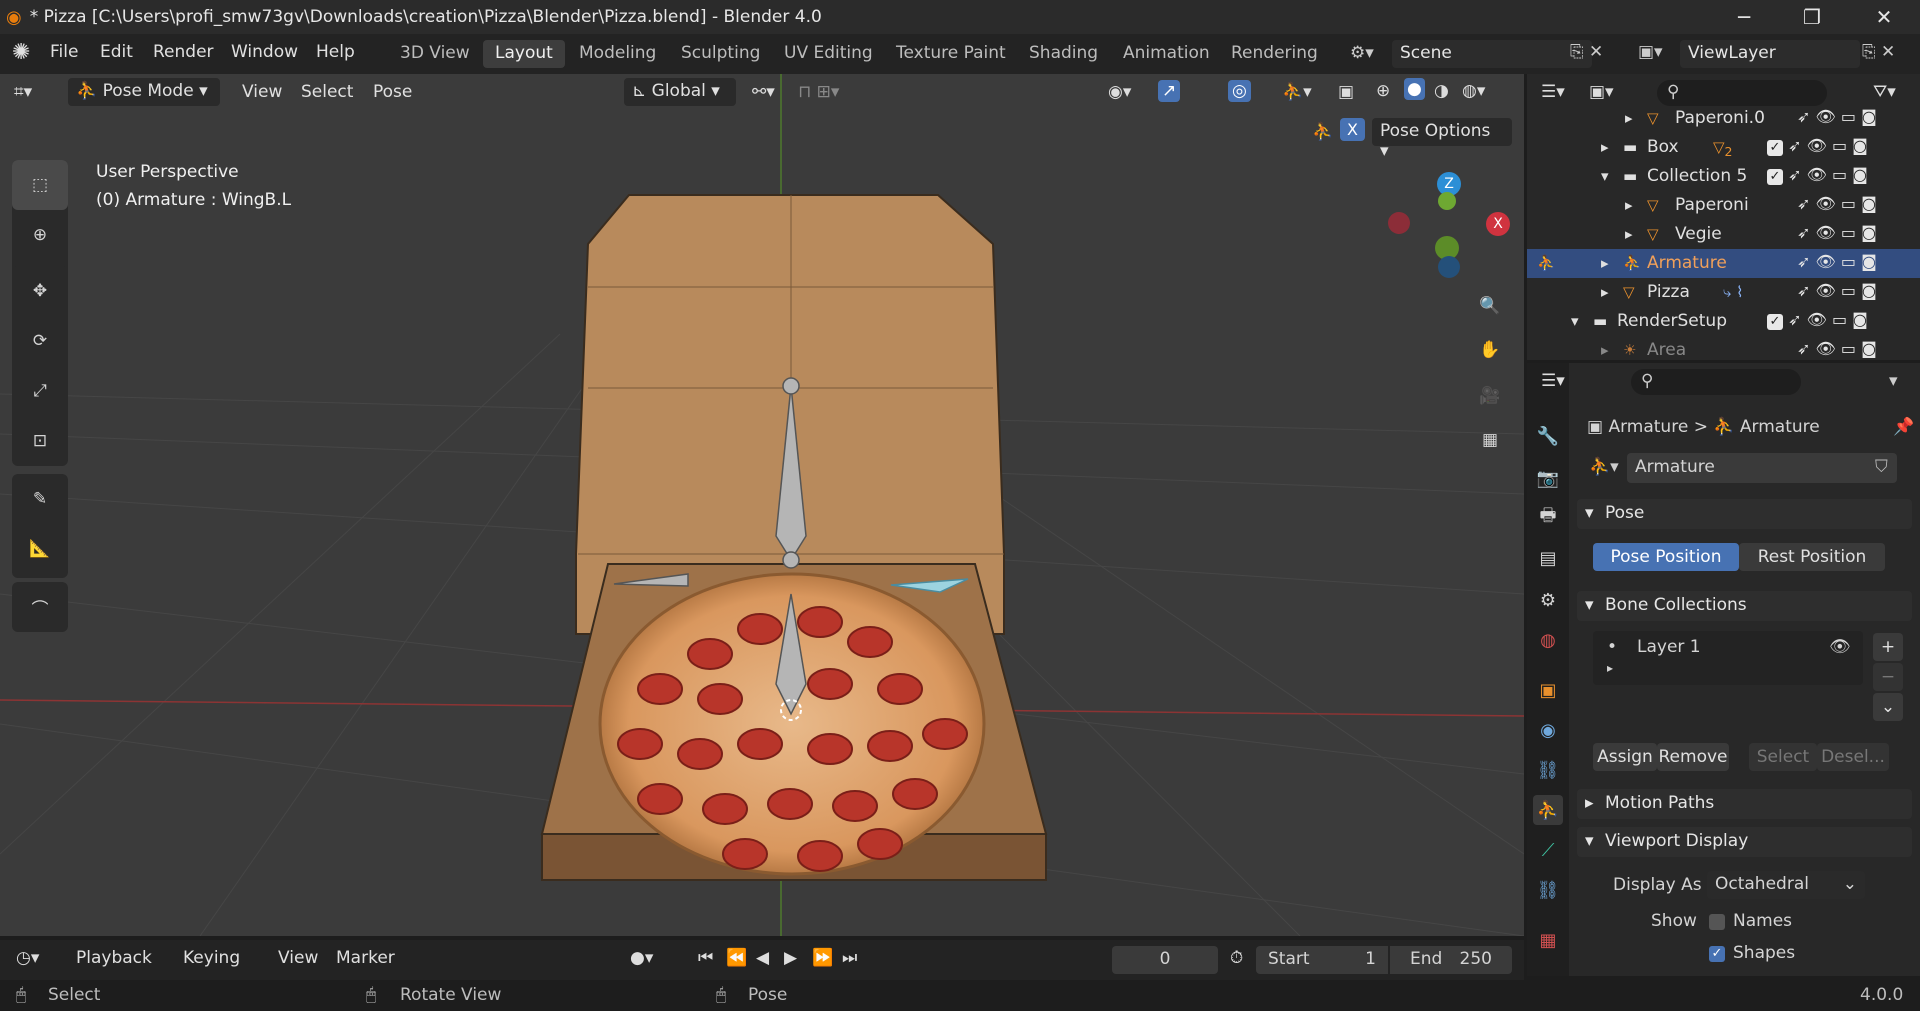 The image size is (1920, 1011). What do you see at coordinates (335, 52) in the screenshot?
I see `menu-help: Help` at bounding box center [335, 52].